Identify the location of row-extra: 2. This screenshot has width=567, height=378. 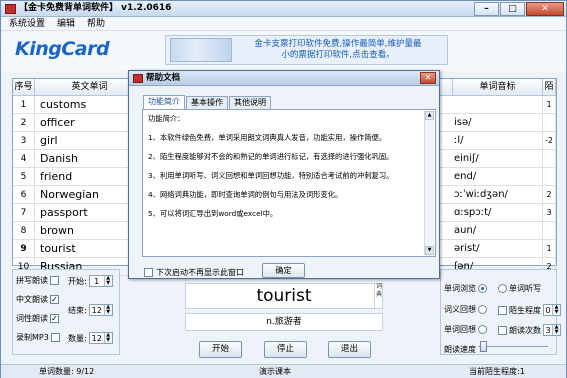
(549, 195).